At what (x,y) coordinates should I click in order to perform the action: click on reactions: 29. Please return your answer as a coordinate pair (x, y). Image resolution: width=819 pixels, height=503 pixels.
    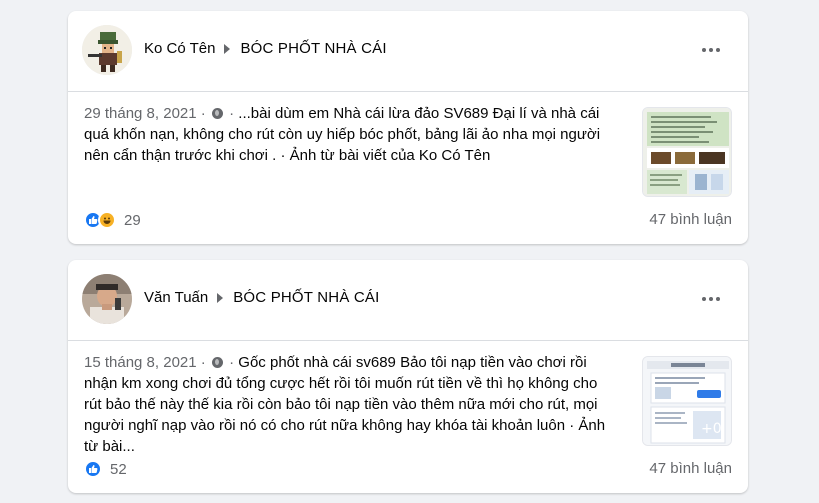
    Looking at the image, I should click on (112, 220).